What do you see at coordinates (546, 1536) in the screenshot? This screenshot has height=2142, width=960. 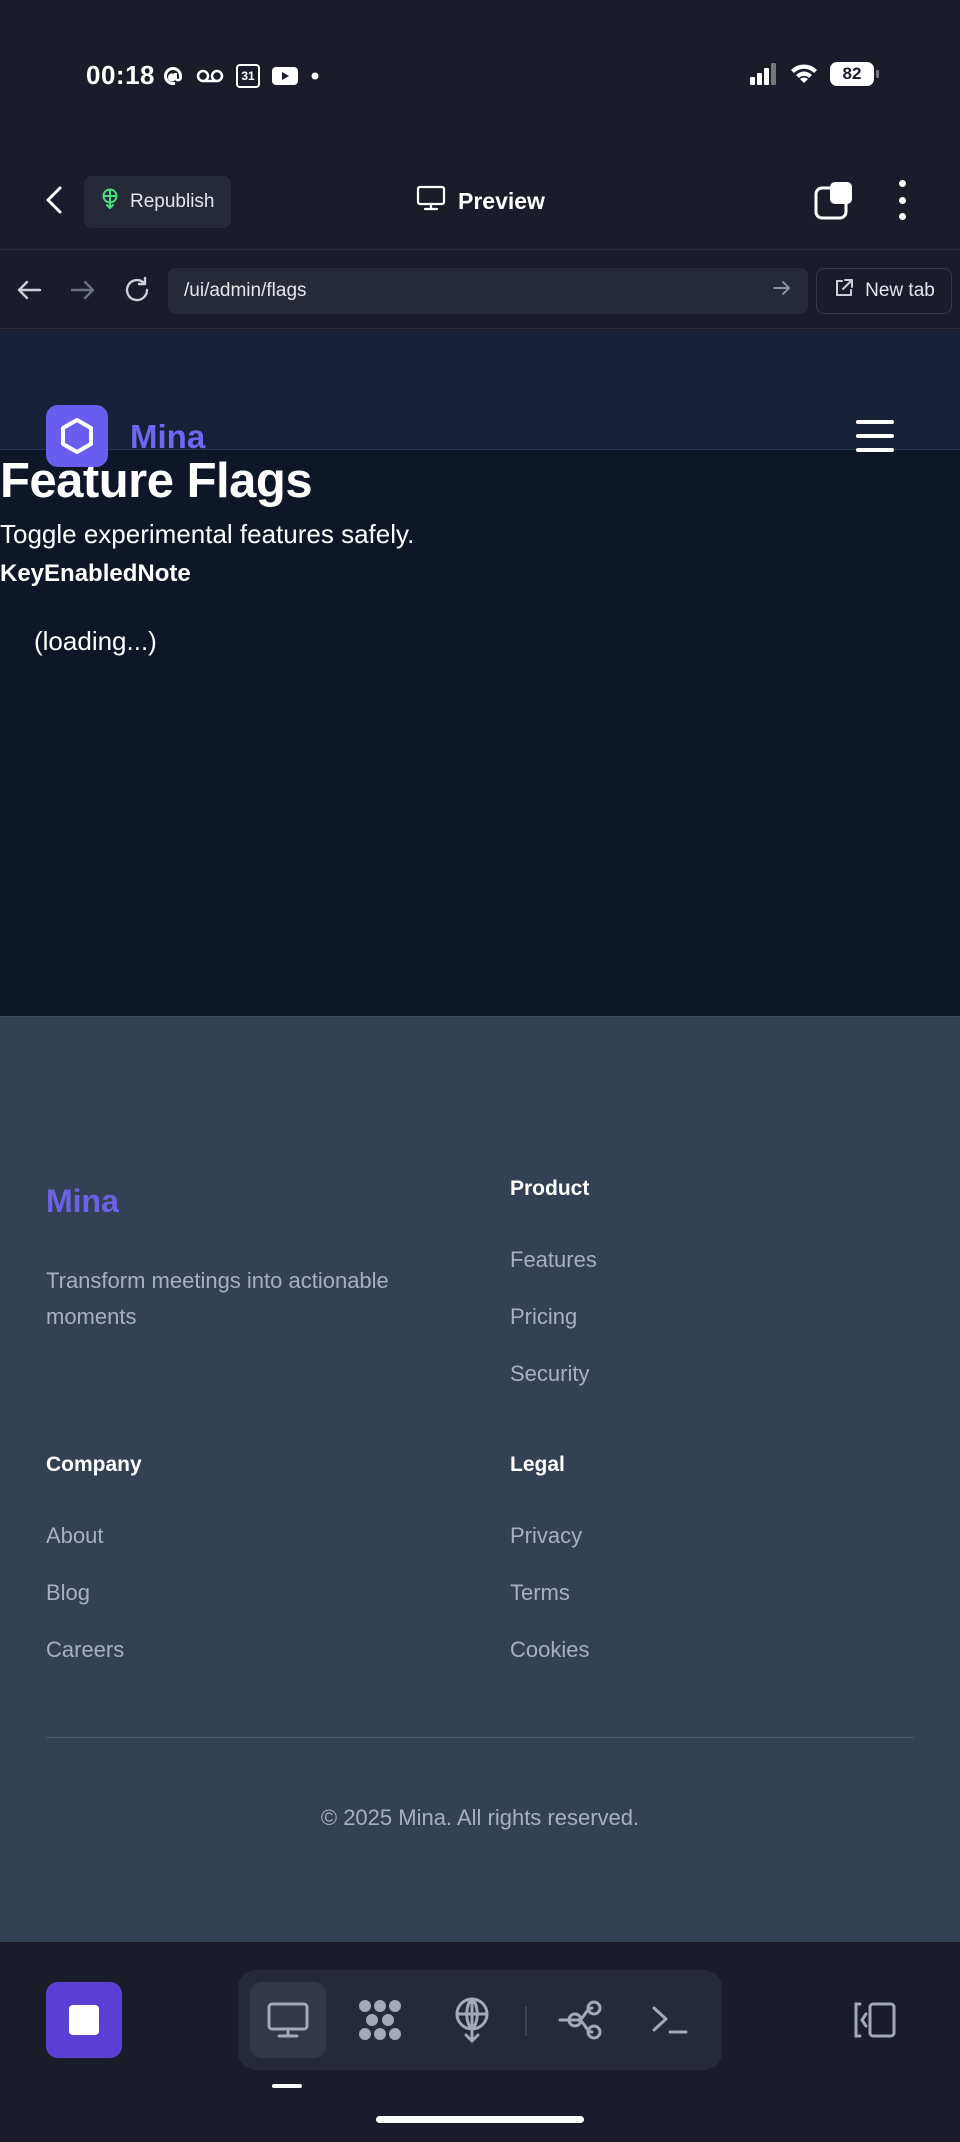 I see `footer-link-privacy: Privacy` at bounding box center [546, 1536].